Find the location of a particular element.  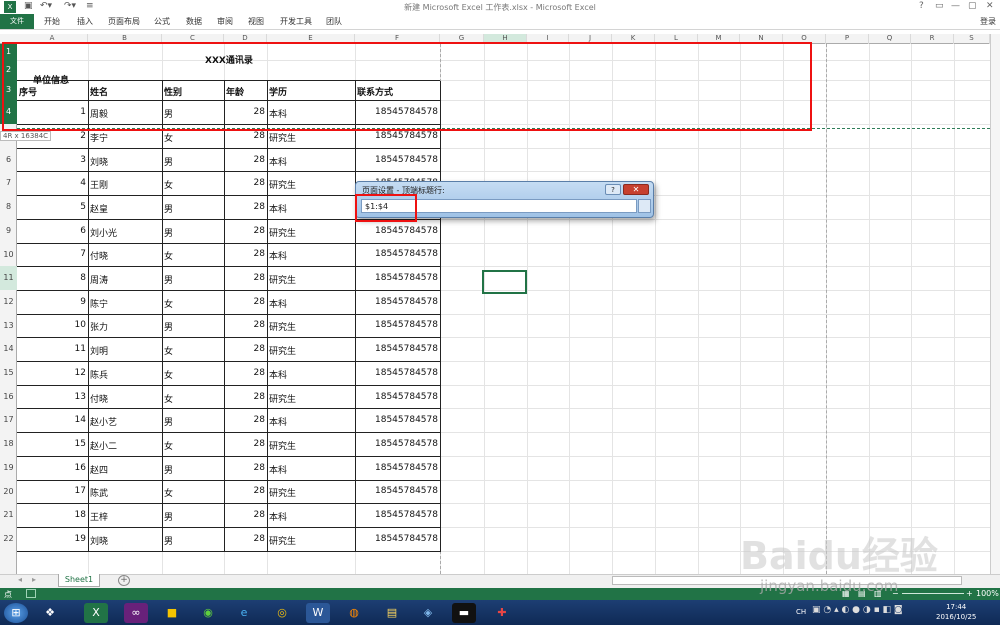

start-button-icon: ⊞ is located at coordinates (16, 613).